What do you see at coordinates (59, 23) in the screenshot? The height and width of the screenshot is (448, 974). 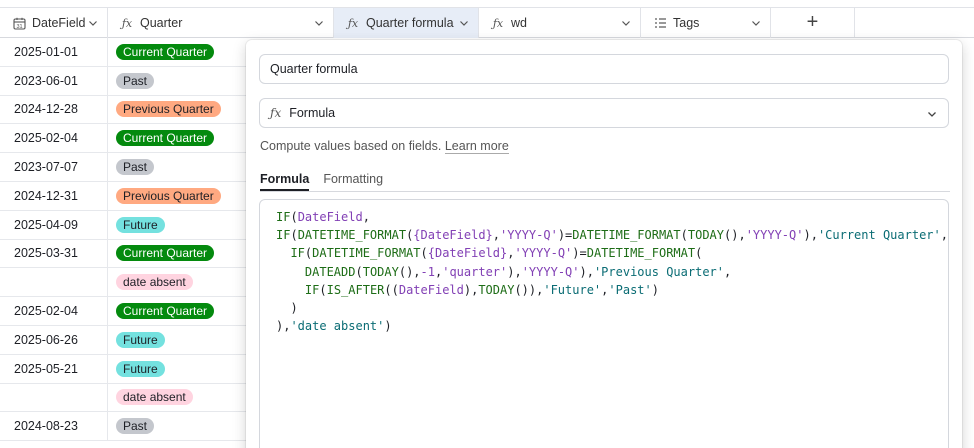 I see `column-header-label: DateField` at bounding box center [59, 23].